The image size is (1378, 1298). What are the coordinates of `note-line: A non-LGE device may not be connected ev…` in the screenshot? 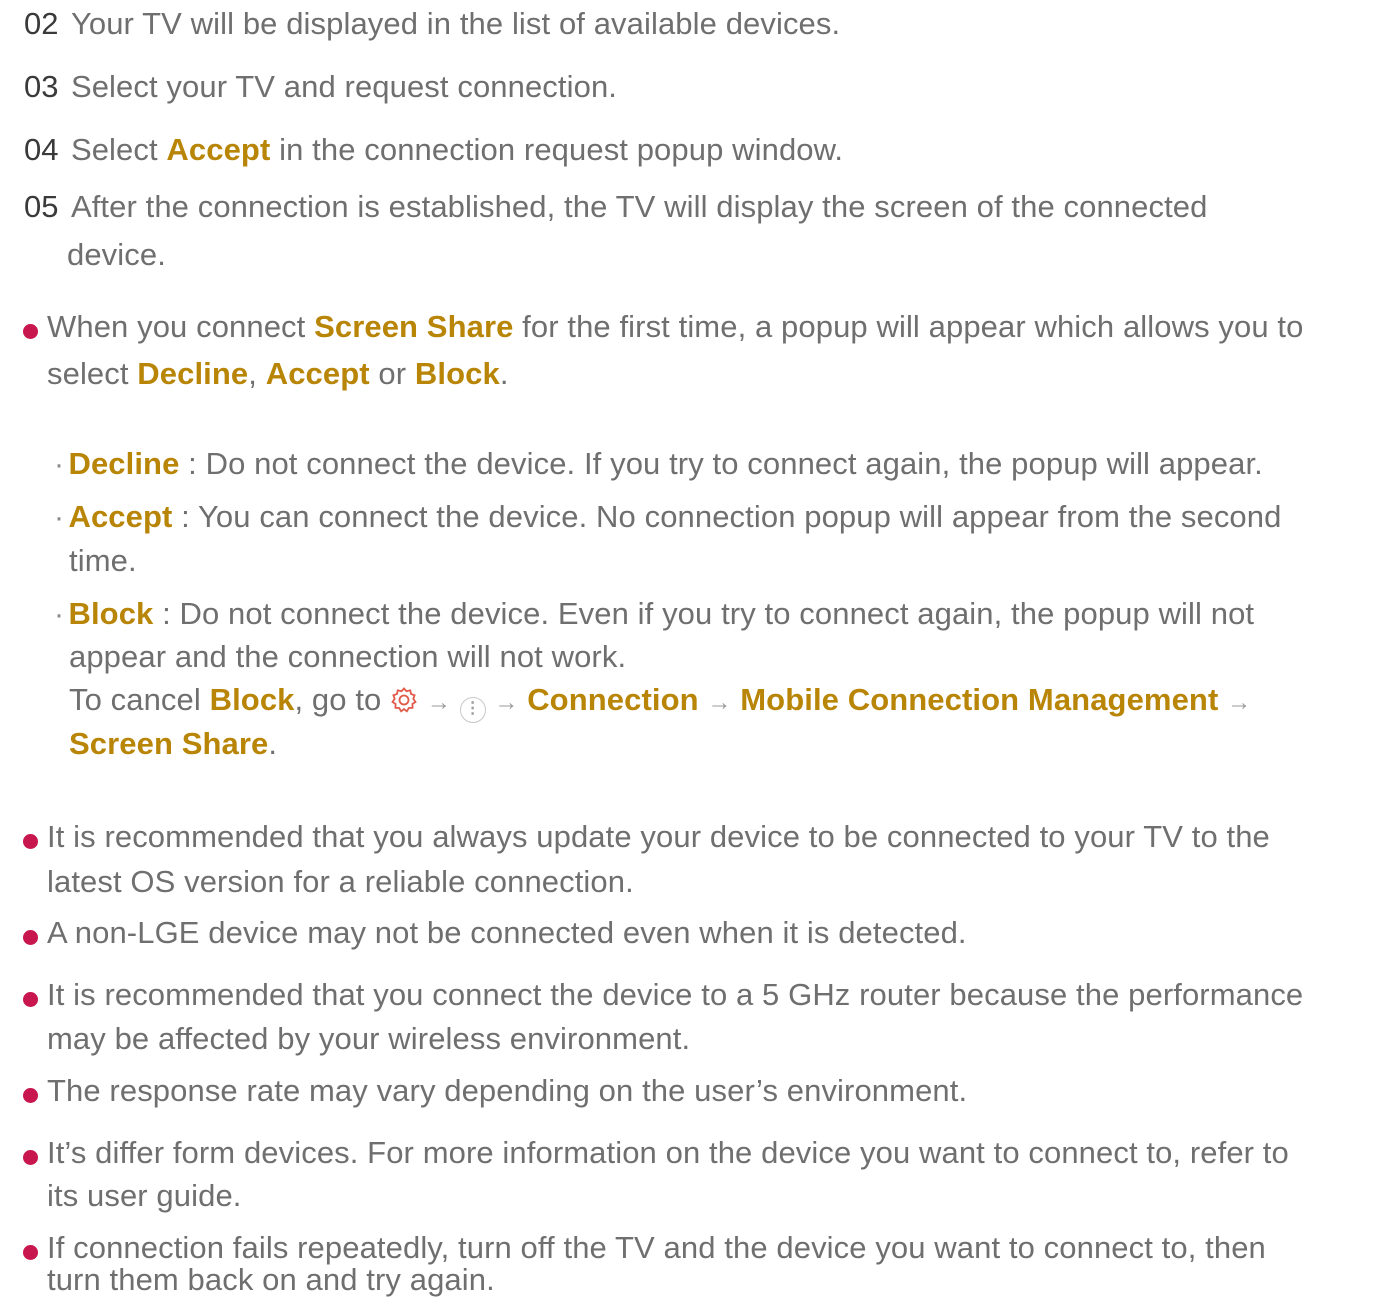 It's located at (507, 932).